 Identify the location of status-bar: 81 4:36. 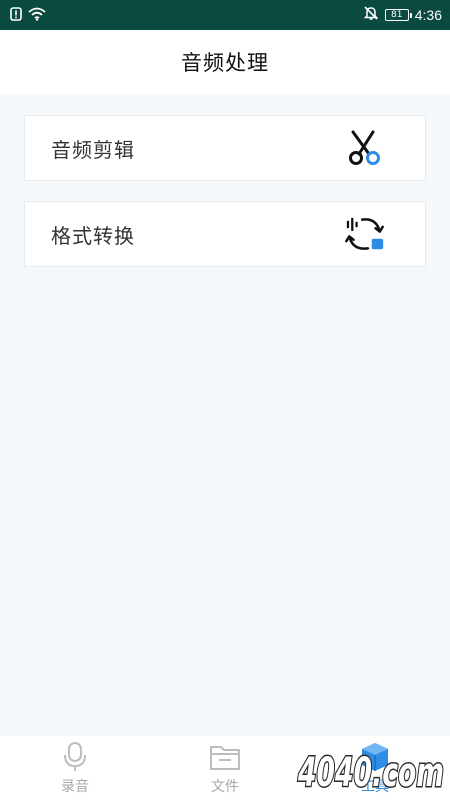
(225, 15).